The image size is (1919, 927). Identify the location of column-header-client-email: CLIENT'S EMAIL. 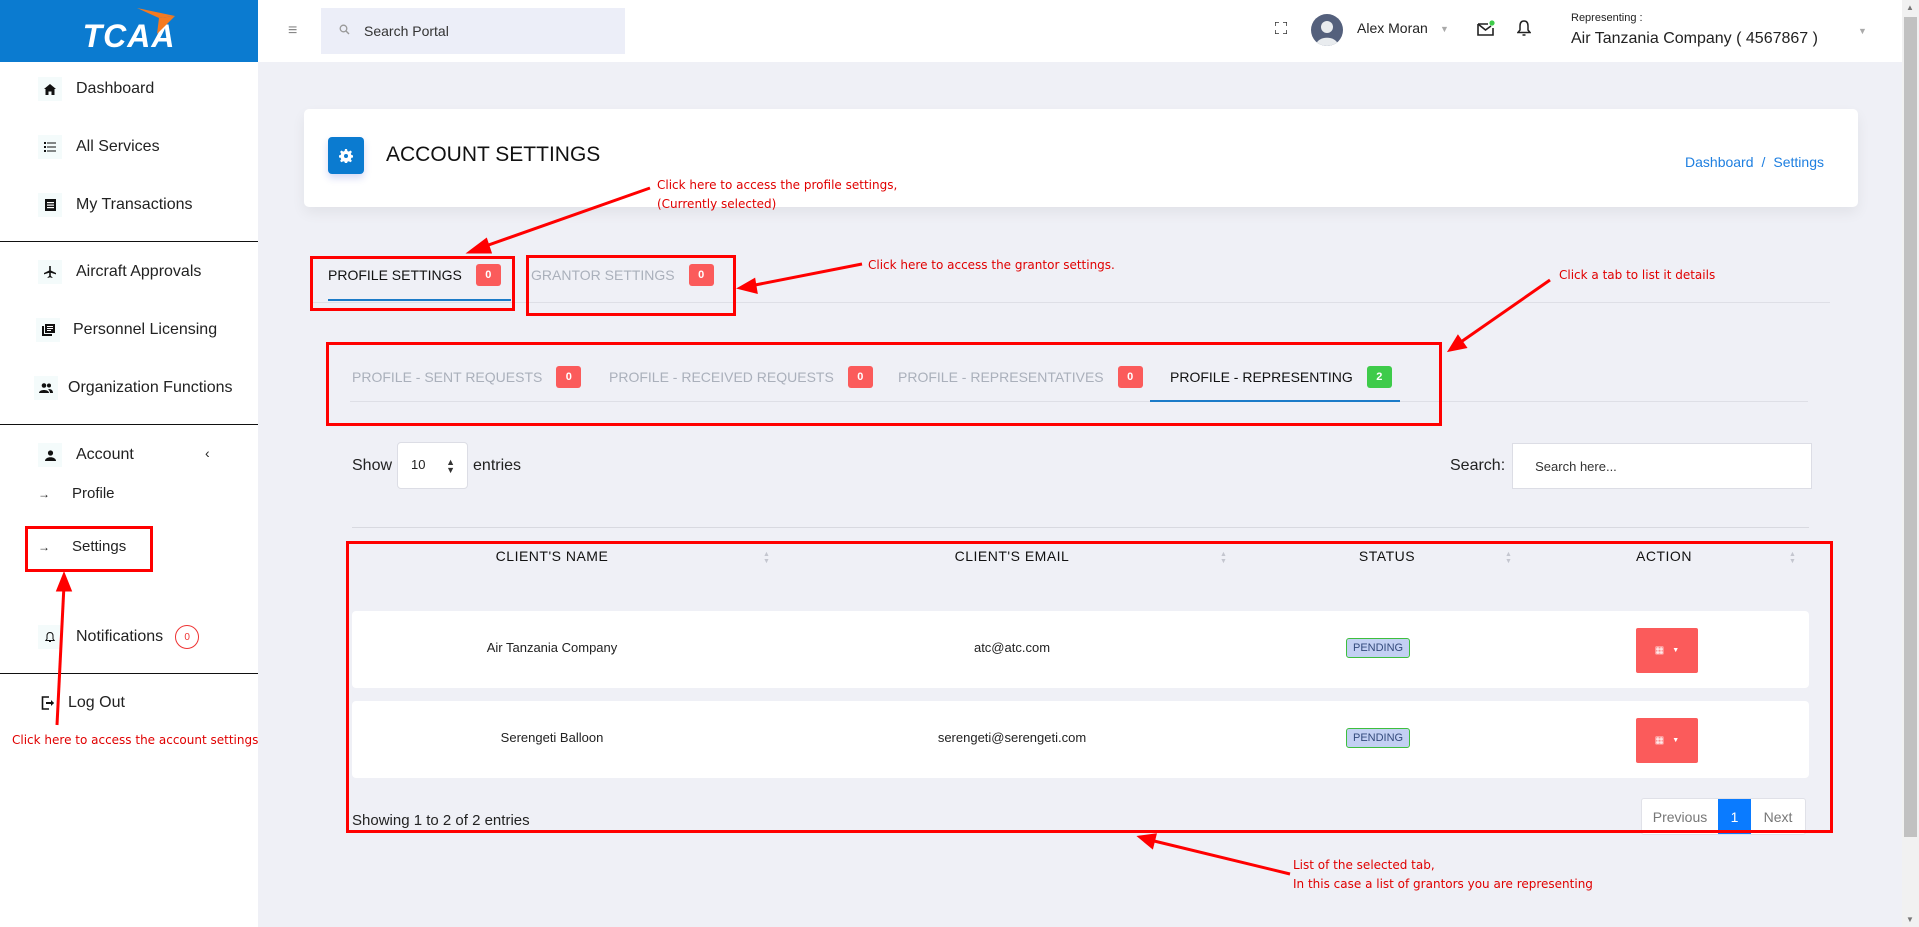
(1012, 556).